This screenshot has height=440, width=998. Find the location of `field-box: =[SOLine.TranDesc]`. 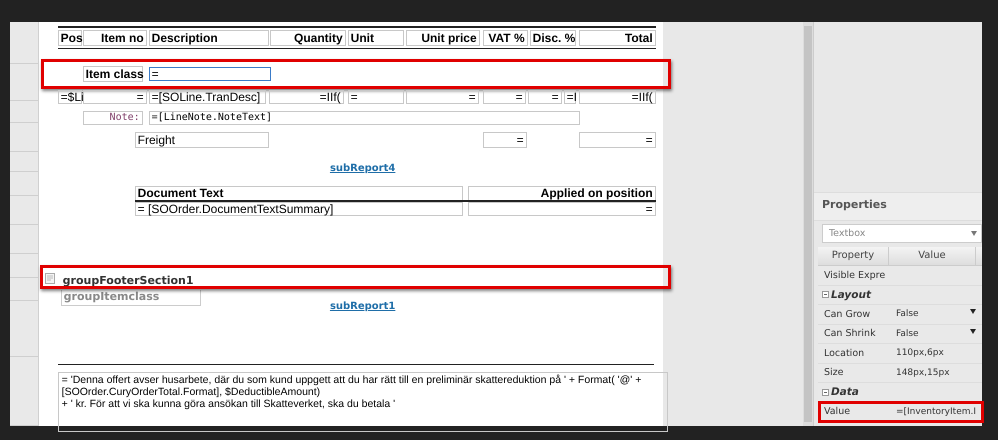

field-box: =[SOLine.TranDesc] is located at coordinates (207, 97).